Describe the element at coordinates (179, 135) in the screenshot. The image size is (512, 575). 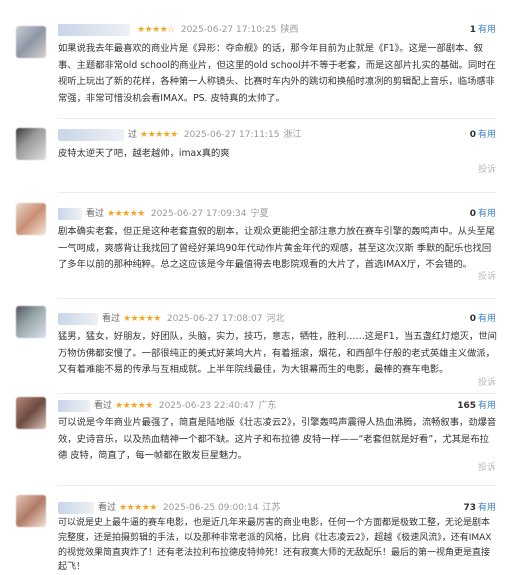
I see `review-meta: 过 ★★★★★ 2025-06-27 17:11:15 浙江` at that location.